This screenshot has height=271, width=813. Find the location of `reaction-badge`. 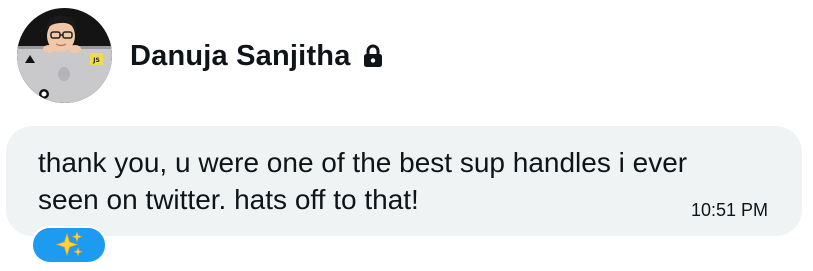

reaction-badge is located at coordinates (69, 245).